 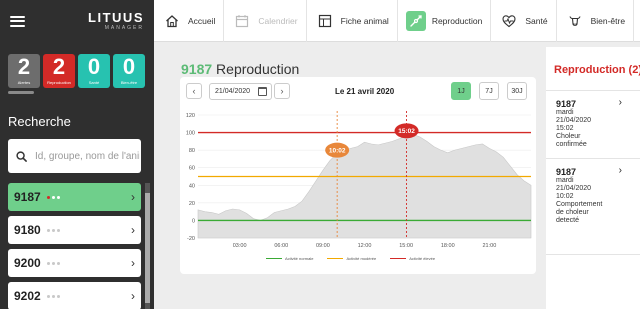 I want to click on counter-label: Bien-être, so click(x=129, y=82).